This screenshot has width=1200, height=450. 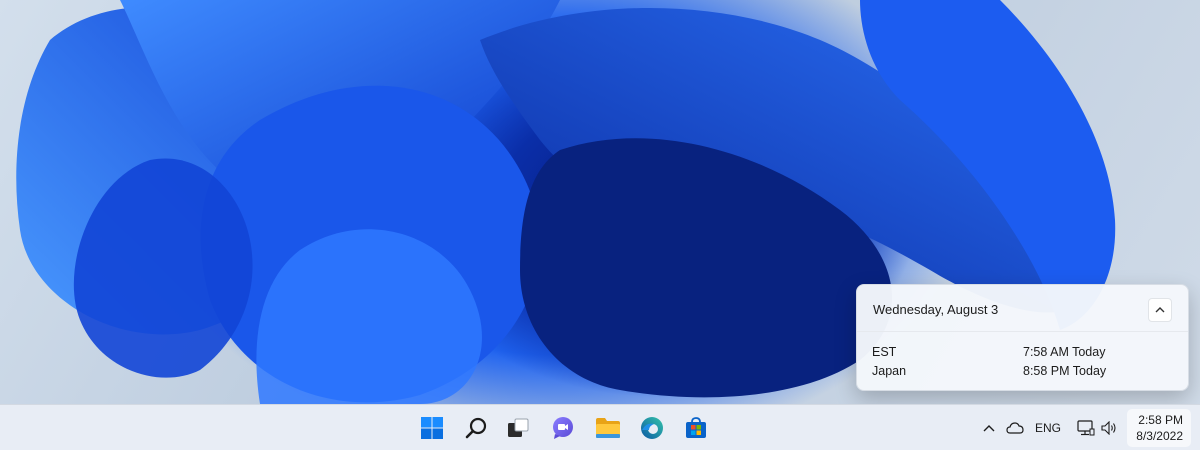 I want to click on store-button, so click(x=696, y=428).